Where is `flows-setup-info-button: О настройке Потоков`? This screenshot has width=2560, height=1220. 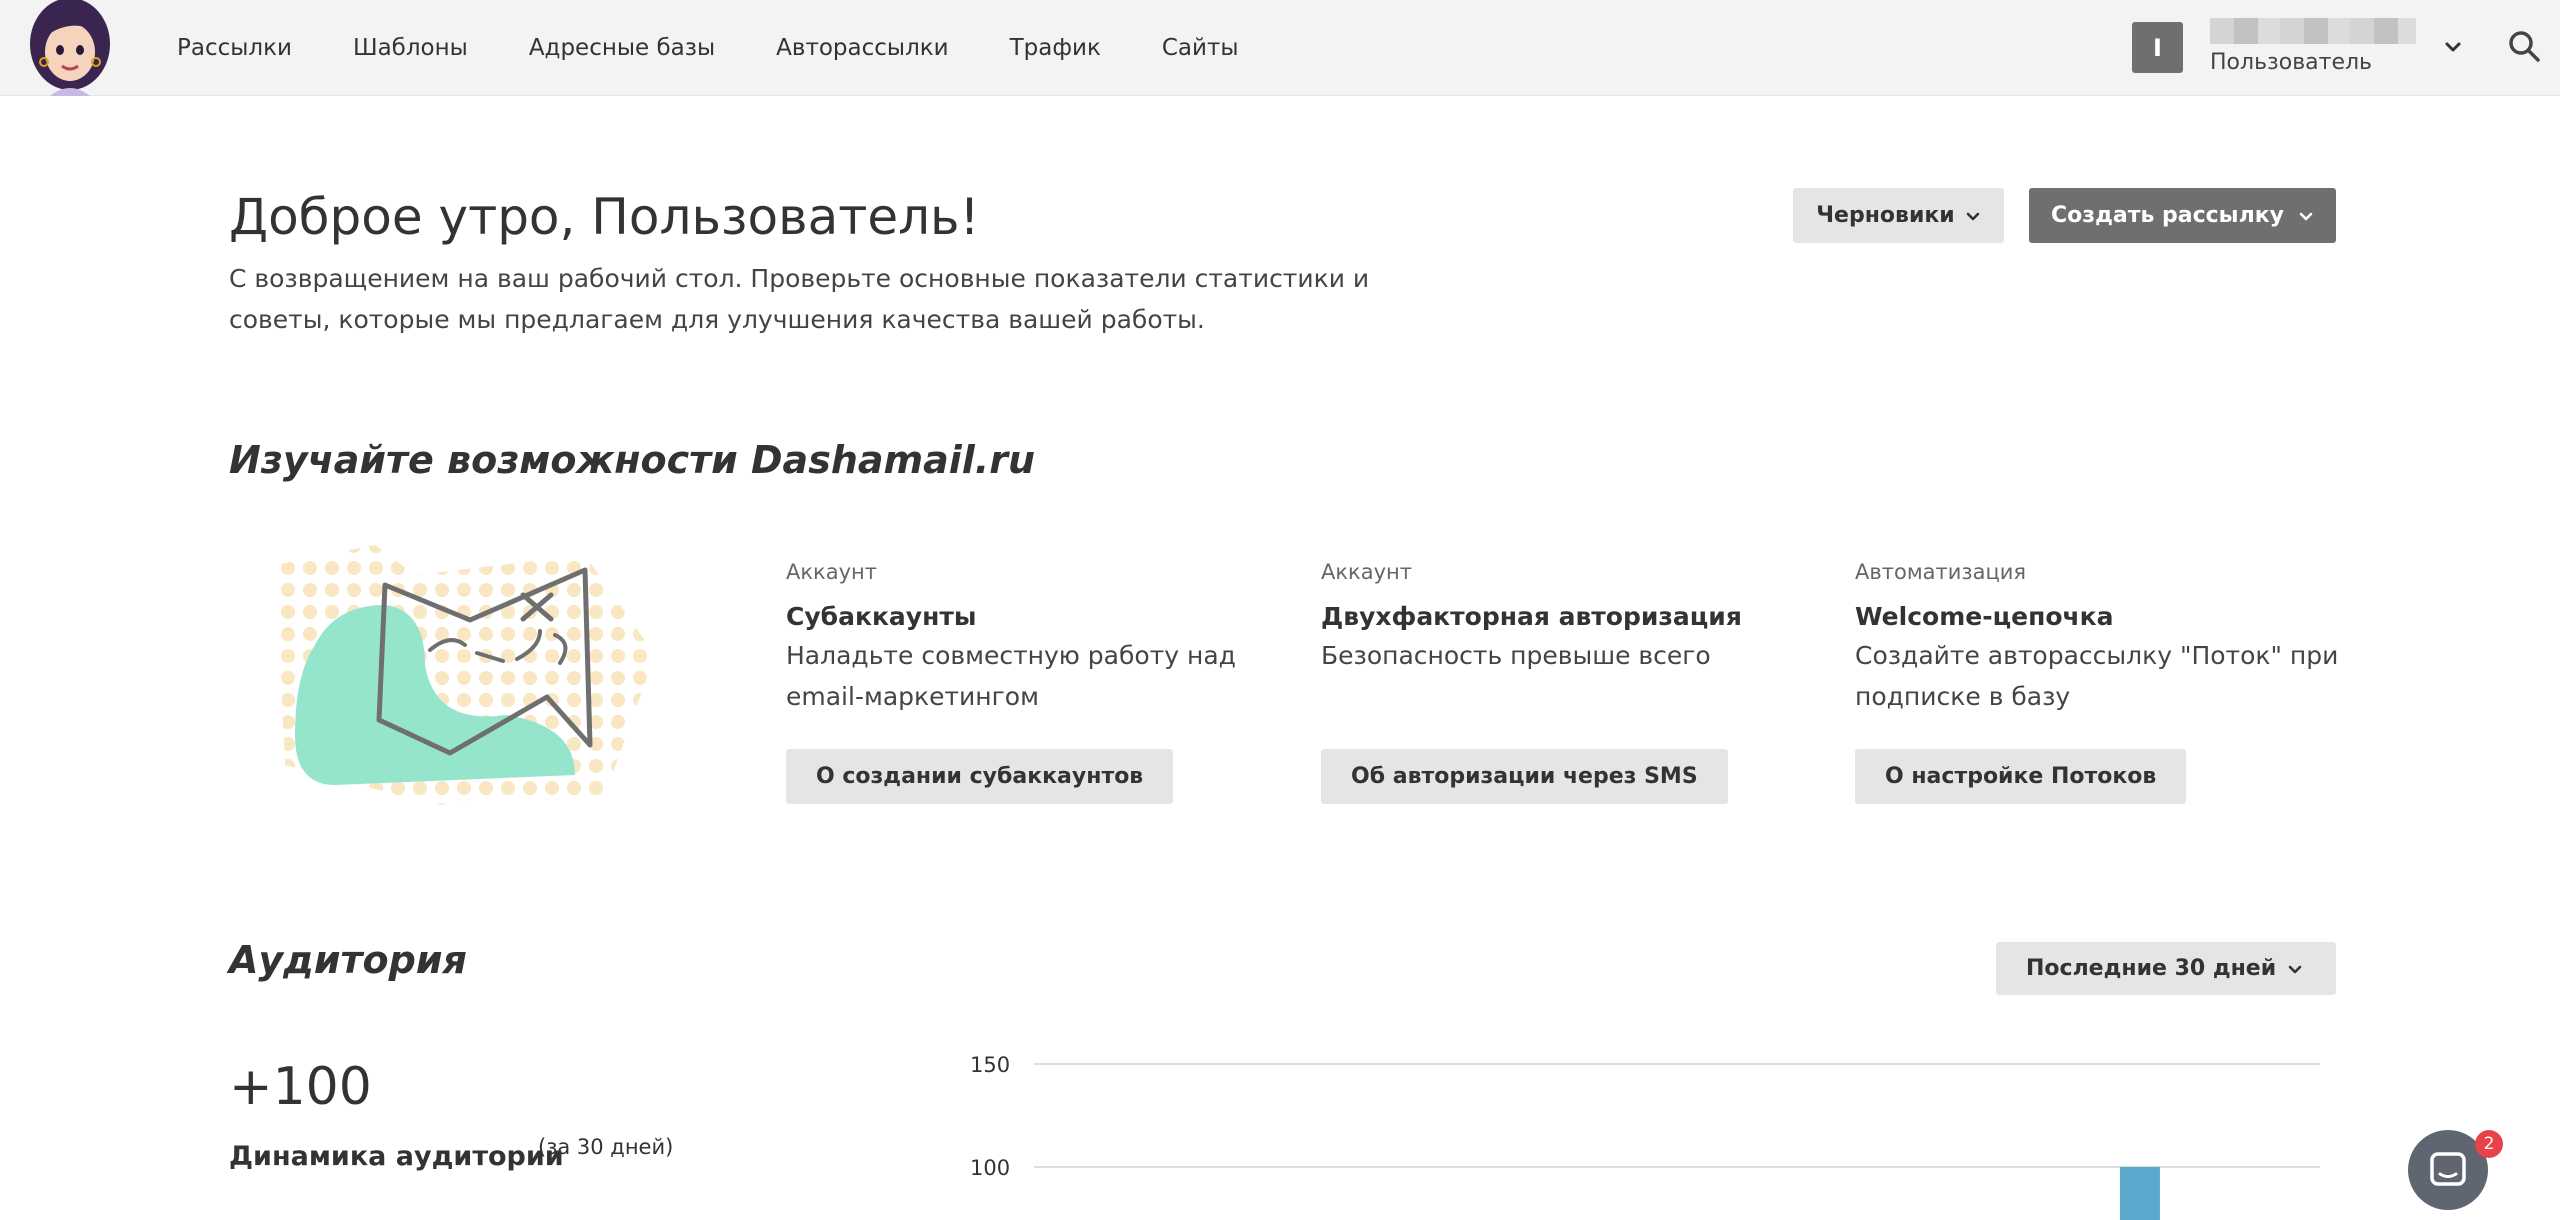
flows-setup-info-button: О настройке Потоков is located at coordinates (2021, 776).